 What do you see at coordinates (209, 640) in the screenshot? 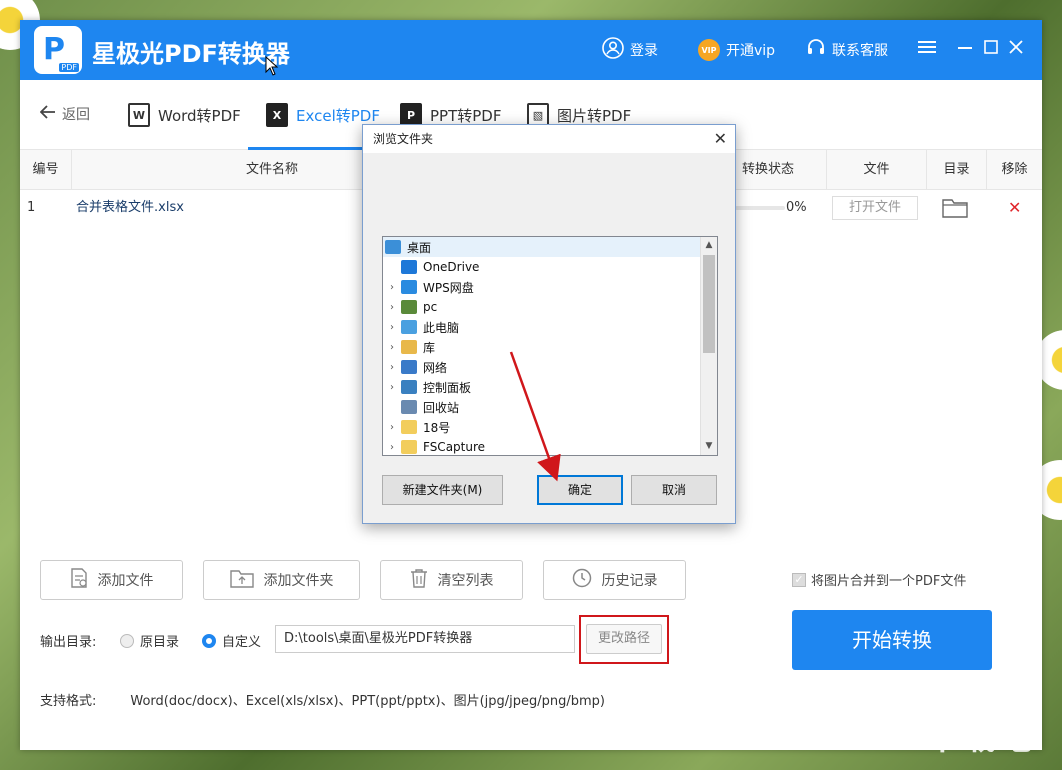
I see `radio-custom-indicator` at bounding box center [209, 640].